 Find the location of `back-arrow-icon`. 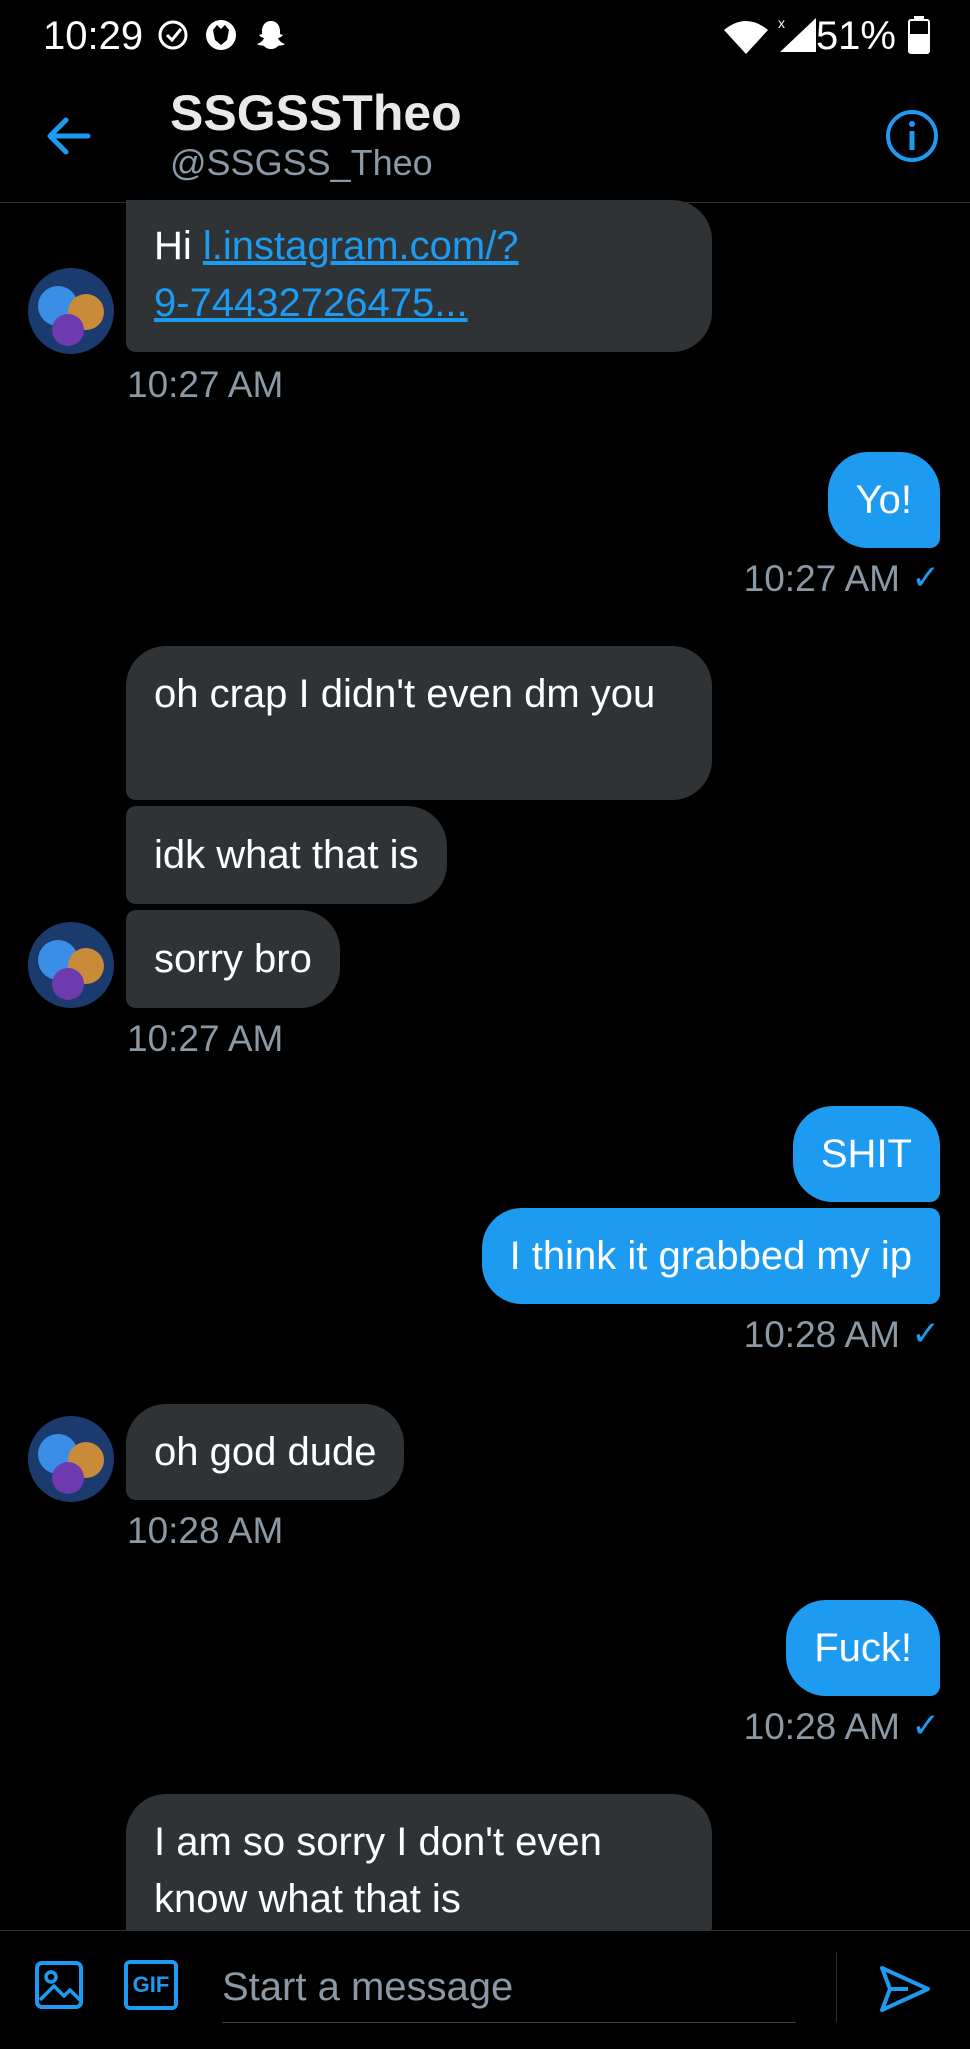

back-arrow-icon is located at coordinates (70, 136).